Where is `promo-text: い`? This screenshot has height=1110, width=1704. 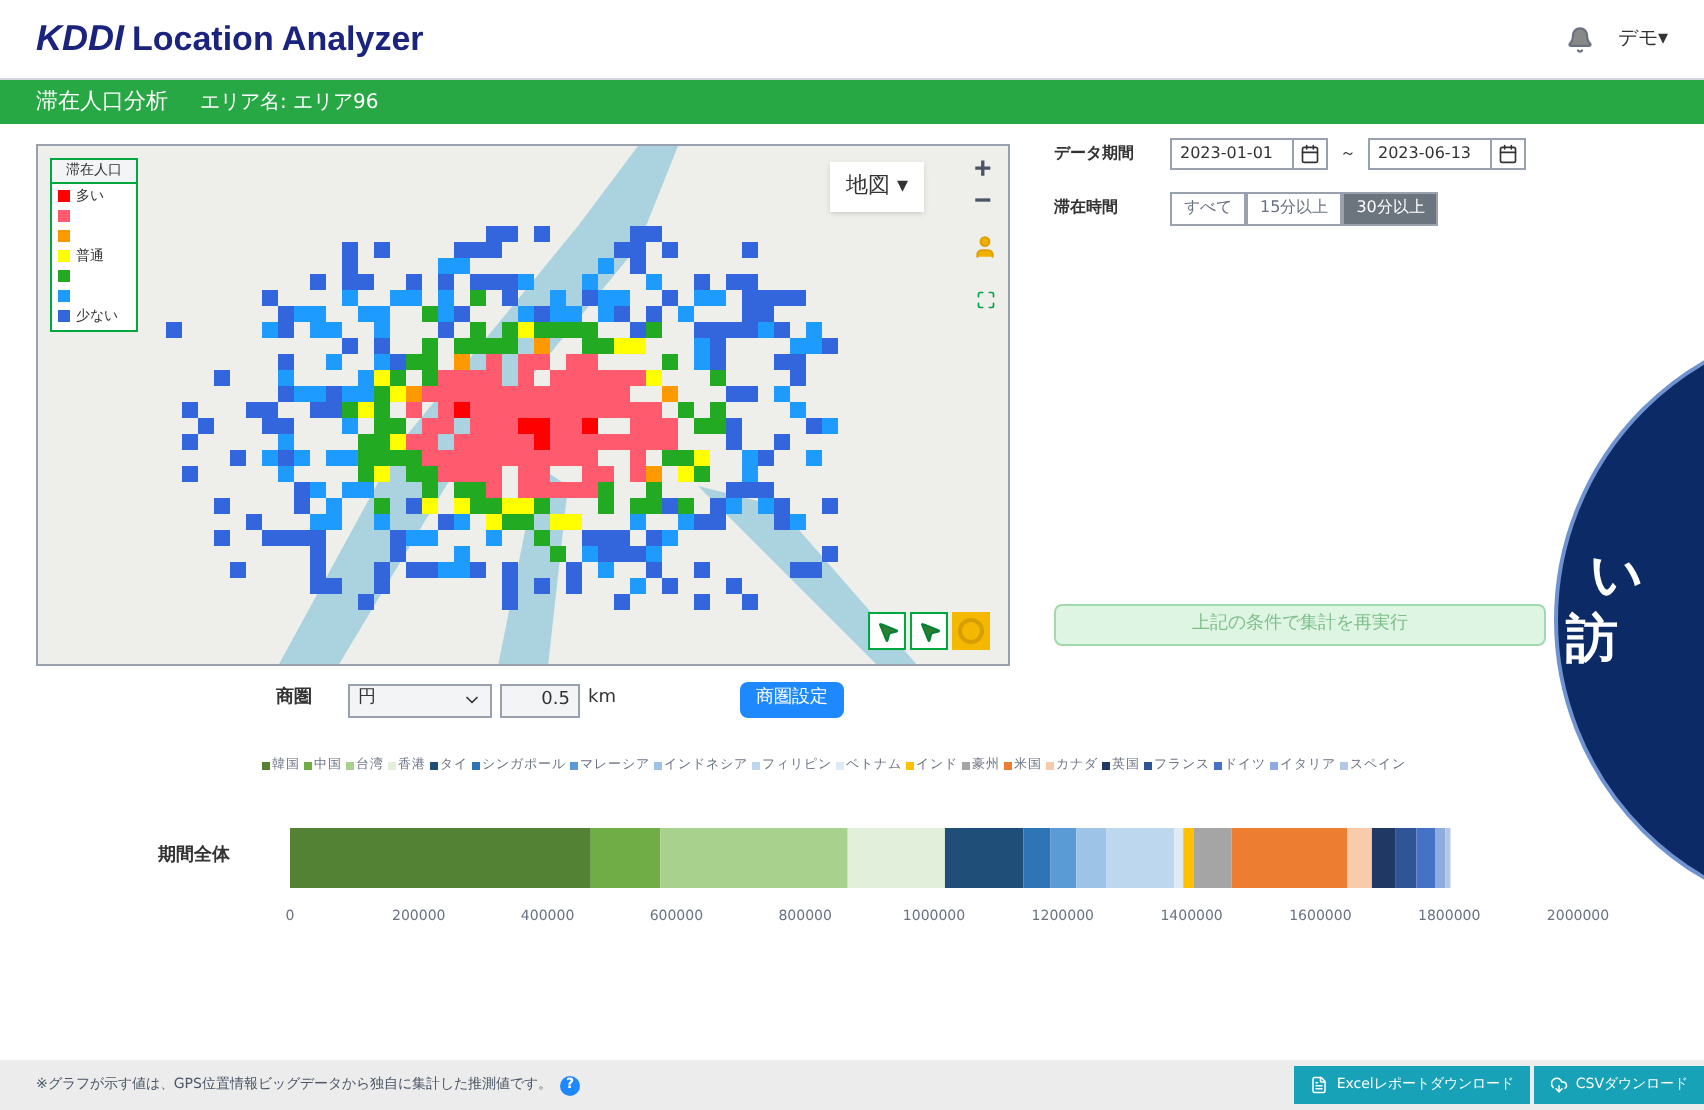 promo-text: い is located at coordinates (1618, 576).